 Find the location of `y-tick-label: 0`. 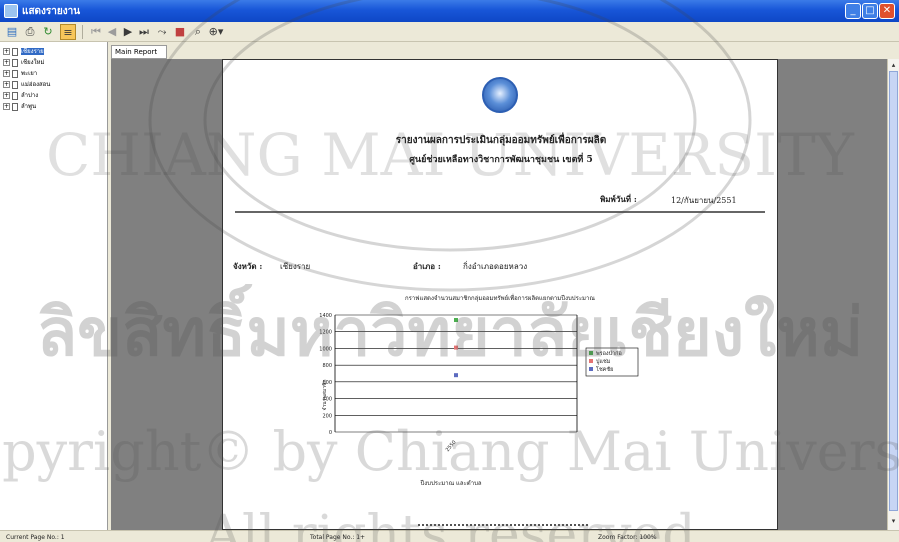

y-tick-label: 0 is located at coordinates (330, 433).